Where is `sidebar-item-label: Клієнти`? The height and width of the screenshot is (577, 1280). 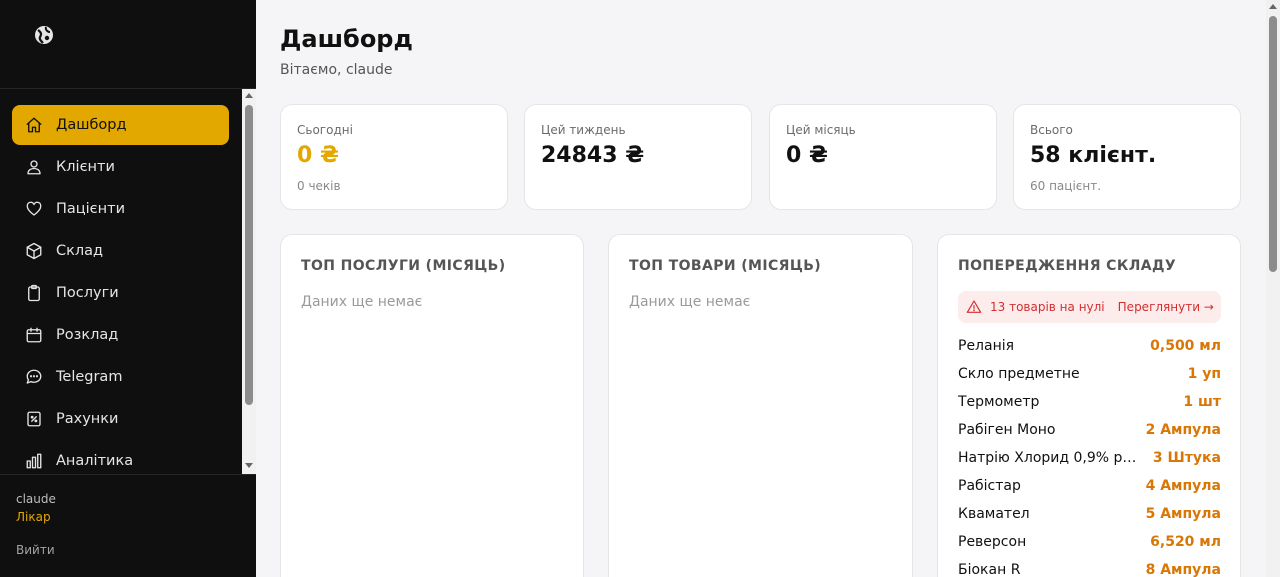 sidebar-item-label: Клієнти is located at coordinates (85, 167).